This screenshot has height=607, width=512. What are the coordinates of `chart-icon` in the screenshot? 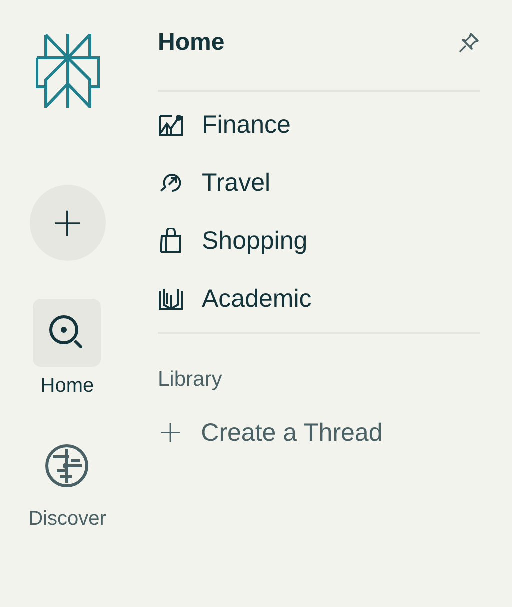 It's located at (171, 125).